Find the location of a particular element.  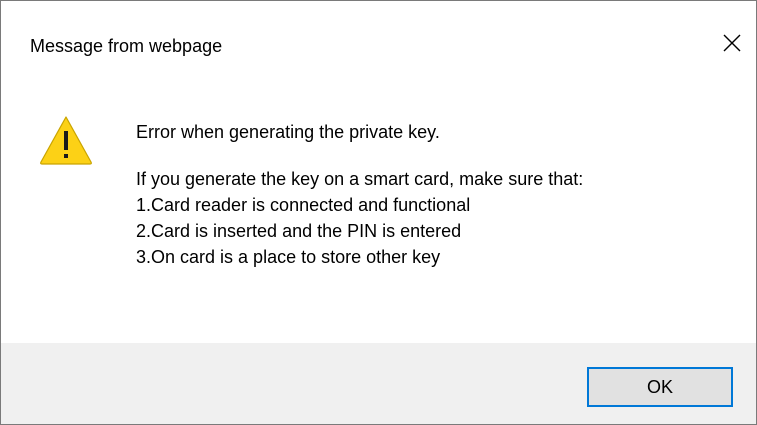

ok-button: OK is located at coordinates (660, 387).